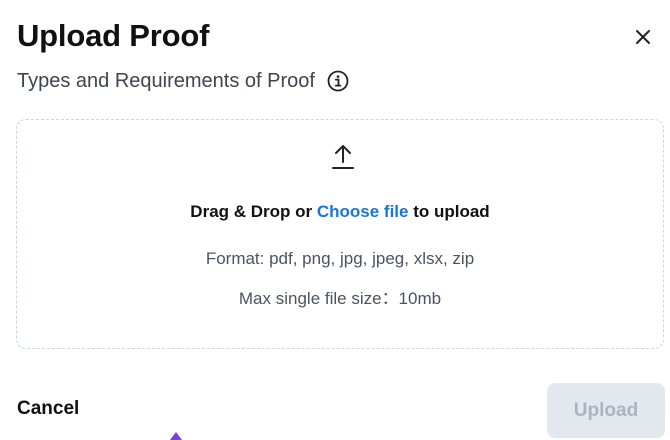 The image size is (670, 440). Describe the element at coordinates (48, 409) in the screenshot. I see `cancel-button: Cancel` at that location.